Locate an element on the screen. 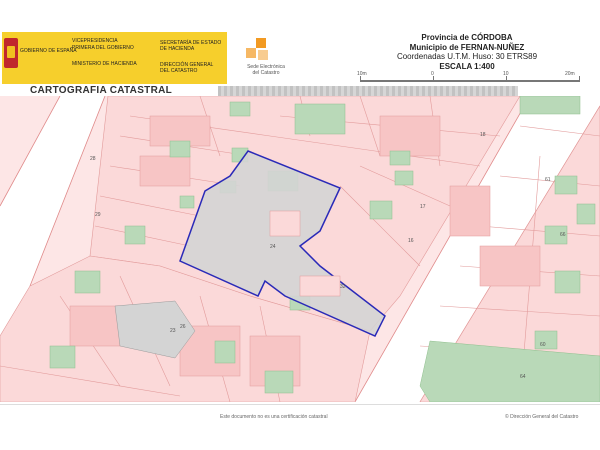 The height and width of the screenshot is (450, 600). scale-label: 10m is located at coordinates (362, 74).